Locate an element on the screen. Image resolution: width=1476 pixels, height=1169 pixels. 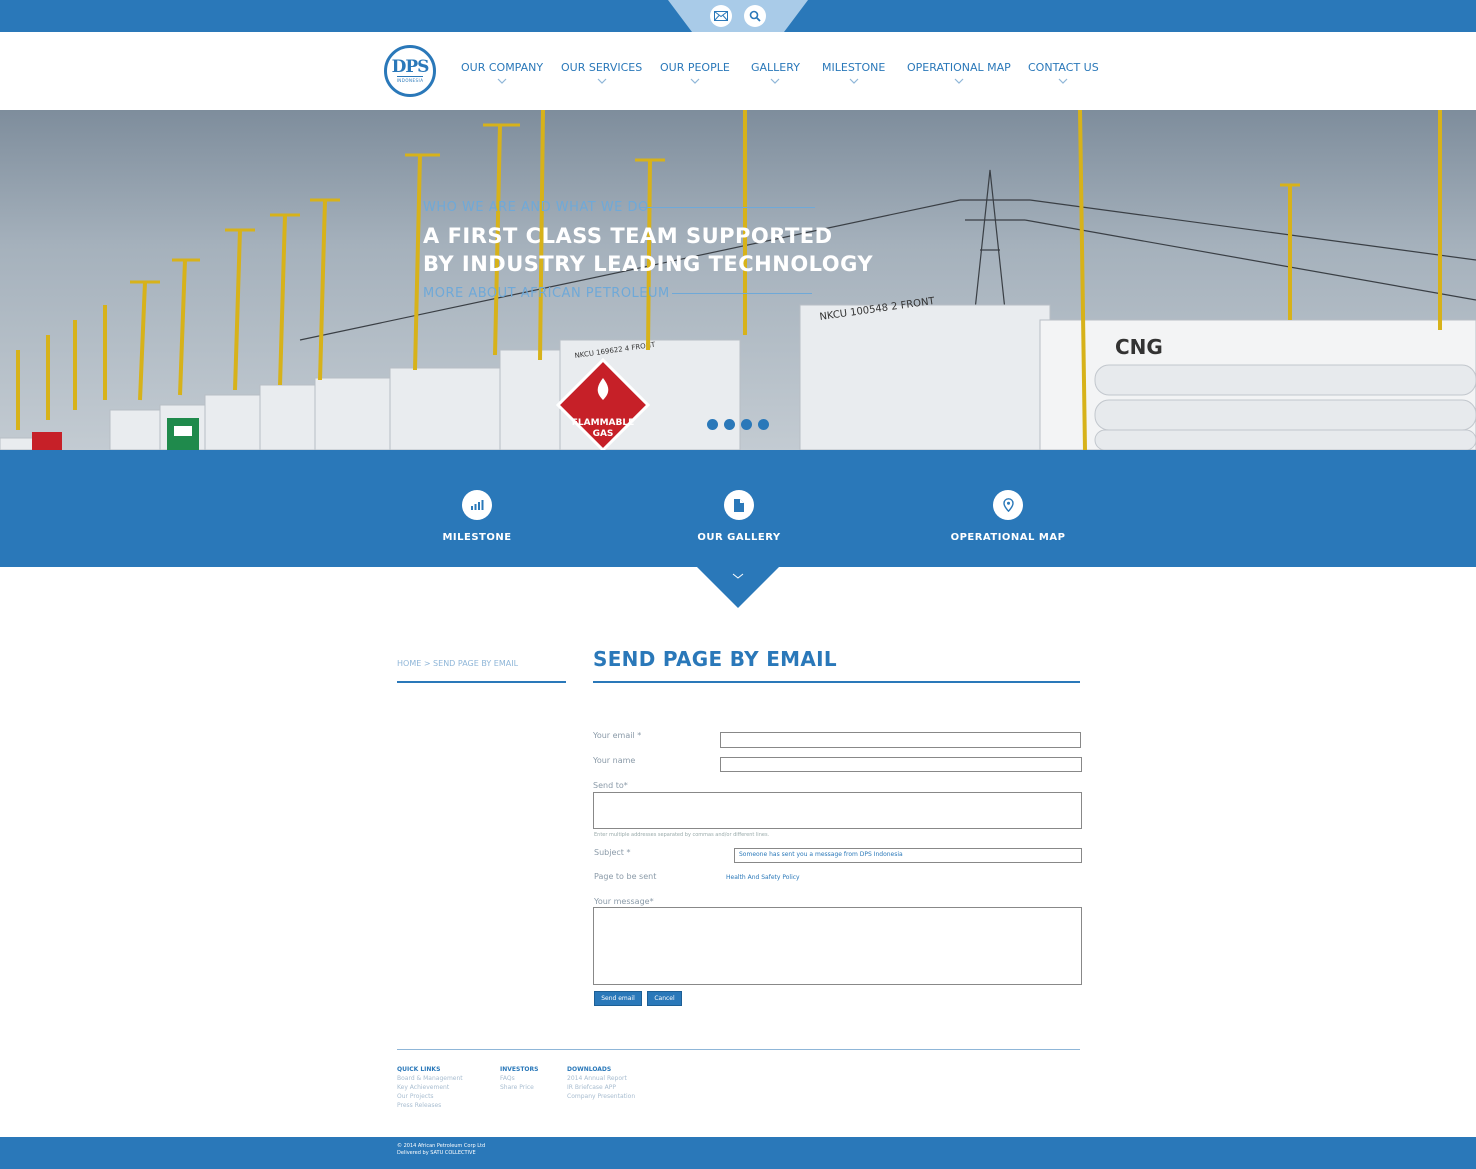
logo-subtext: INDONESIA is located at coordinates (410, 79).